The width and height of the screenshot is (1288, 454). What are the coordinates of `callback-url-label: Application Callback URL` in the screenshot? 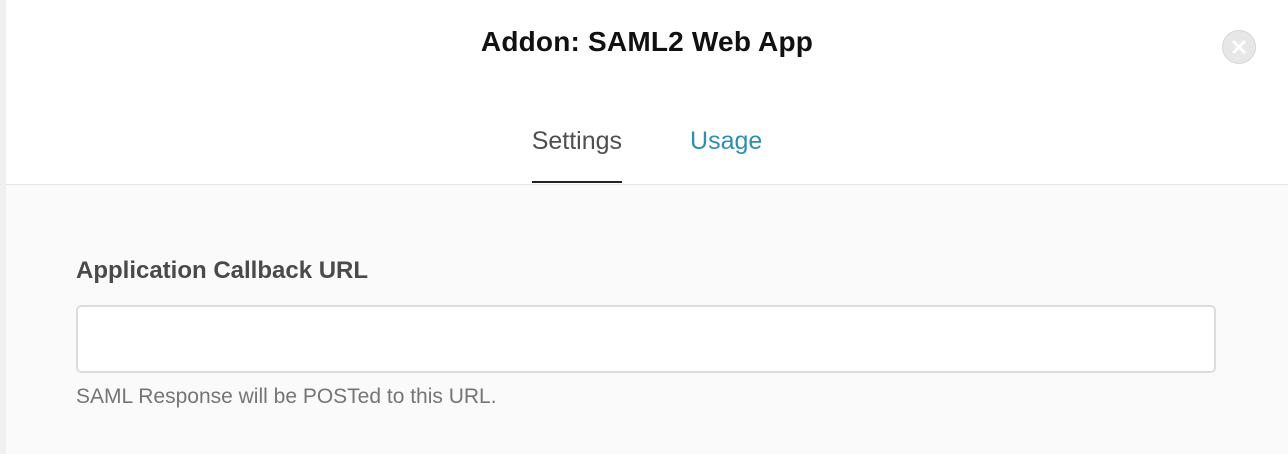 It's located at (222, 270).